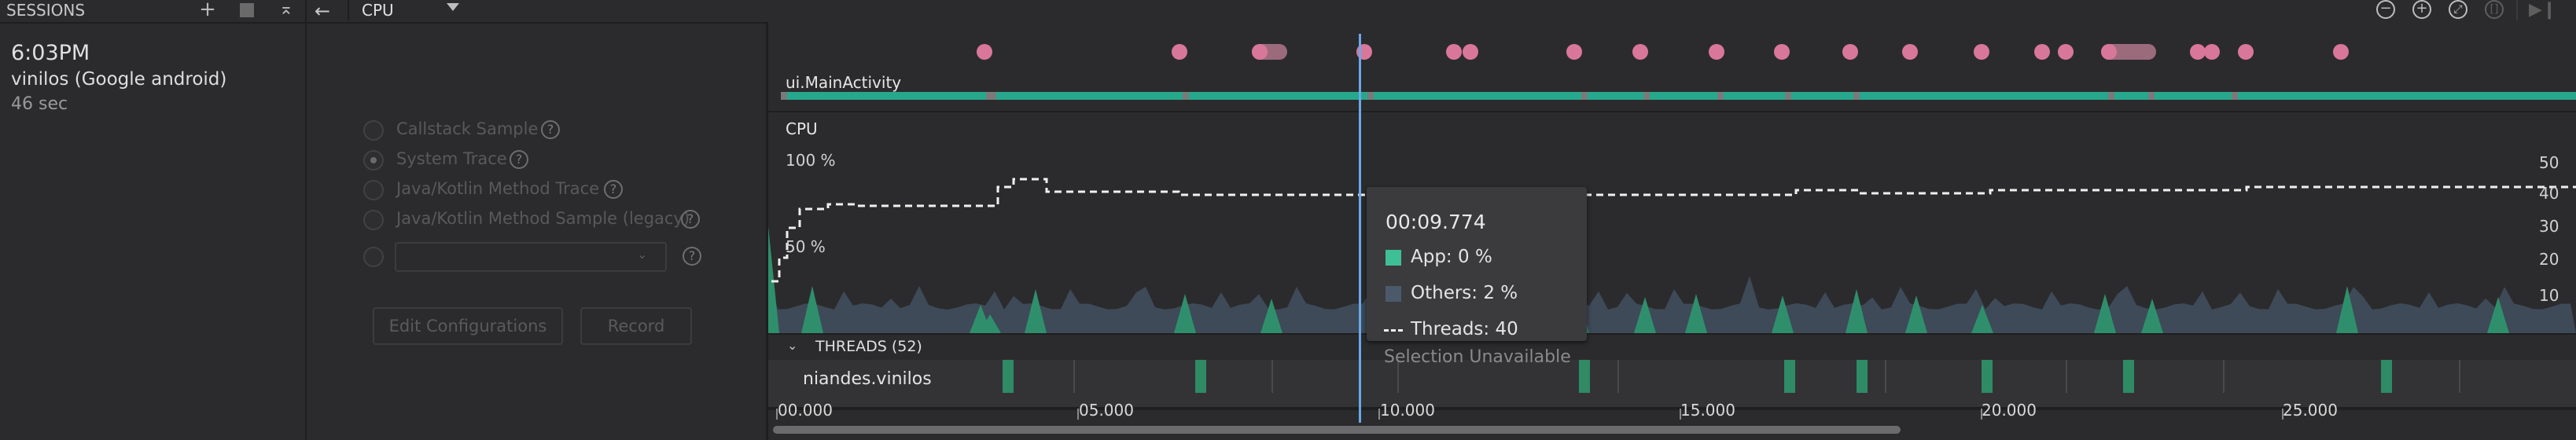 This screenshot has width=2576, height=440. What do you see at coordinates (374, 190) in the screenshot?
I see `method-trace-radio` at bounding box center [374, 190].